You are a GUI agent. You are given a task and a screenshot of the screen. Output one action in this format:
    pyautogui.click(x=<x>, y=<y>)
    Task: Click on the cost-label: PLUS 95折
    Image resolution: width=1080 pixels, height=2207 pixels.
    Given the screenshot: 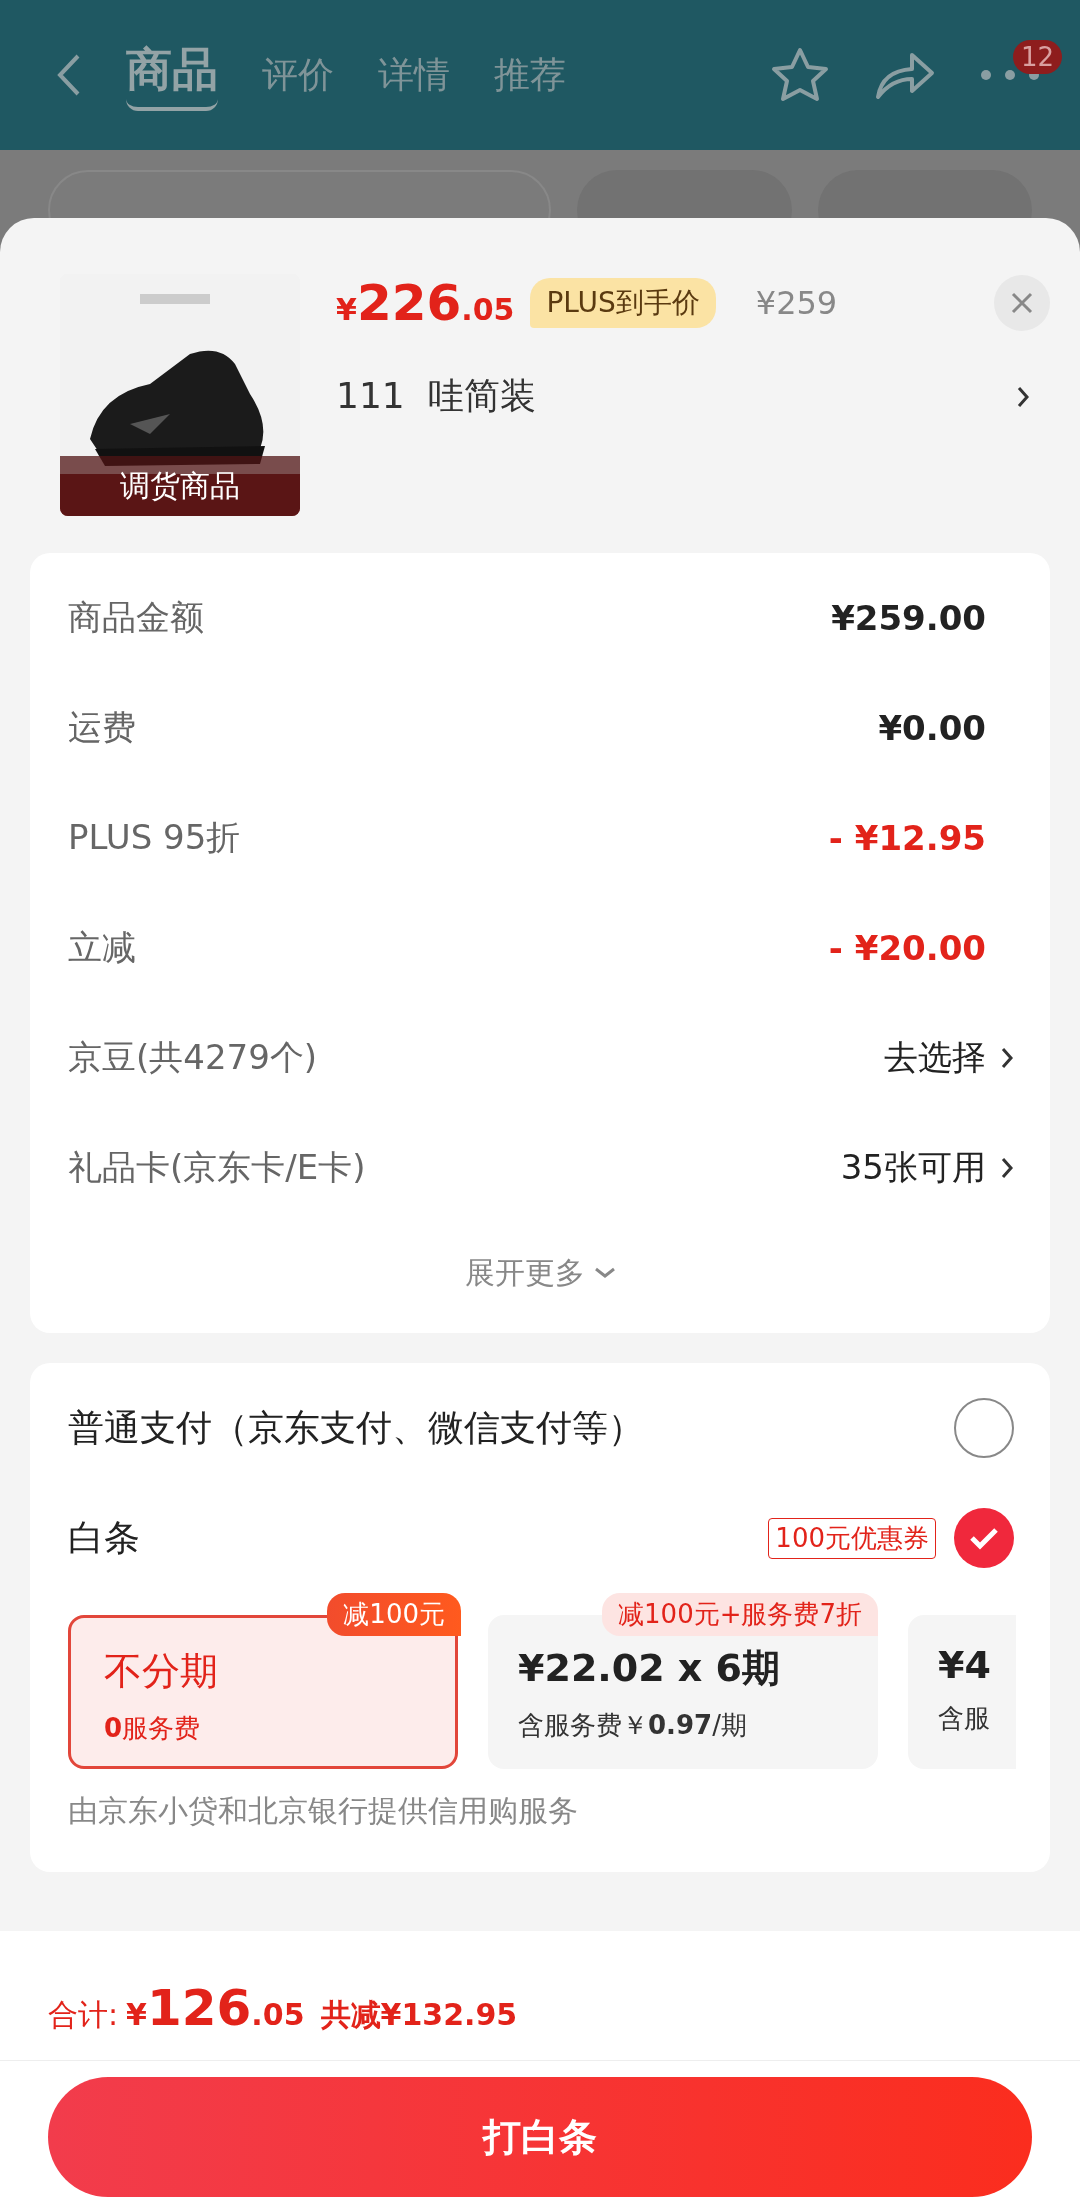 What is the action you would take?
    pyautogui.click(x=154, y=837)
    